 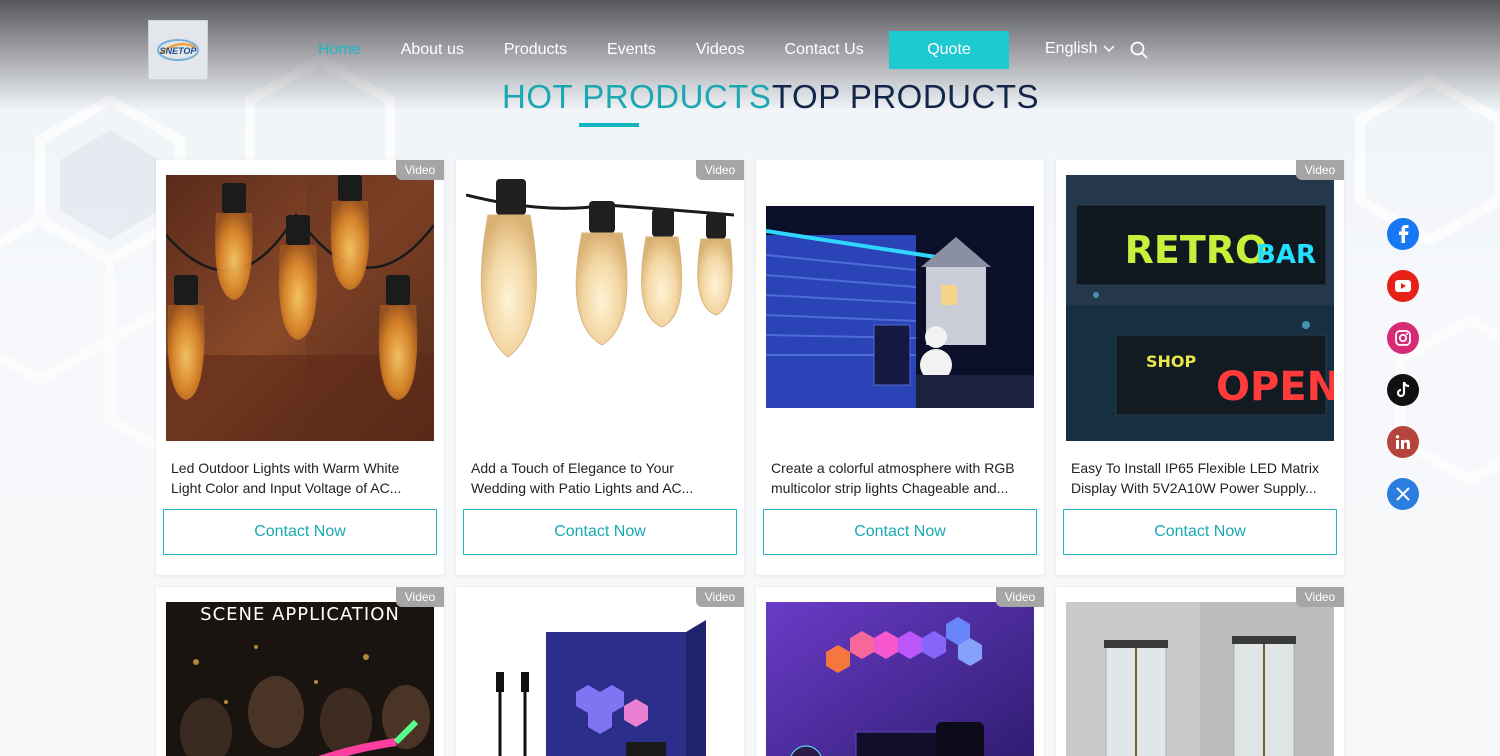 What do you see at coordinates (1403, 442) in the screenshot?
I see `linkedin-icon` at bounding box center [1403, 442].